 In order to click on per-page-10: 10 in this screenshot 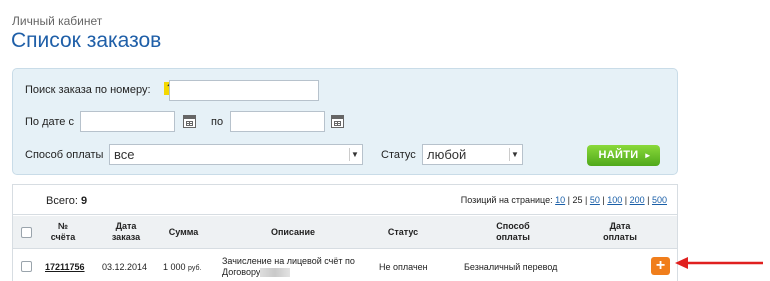, I will do `click(560, 200)`.